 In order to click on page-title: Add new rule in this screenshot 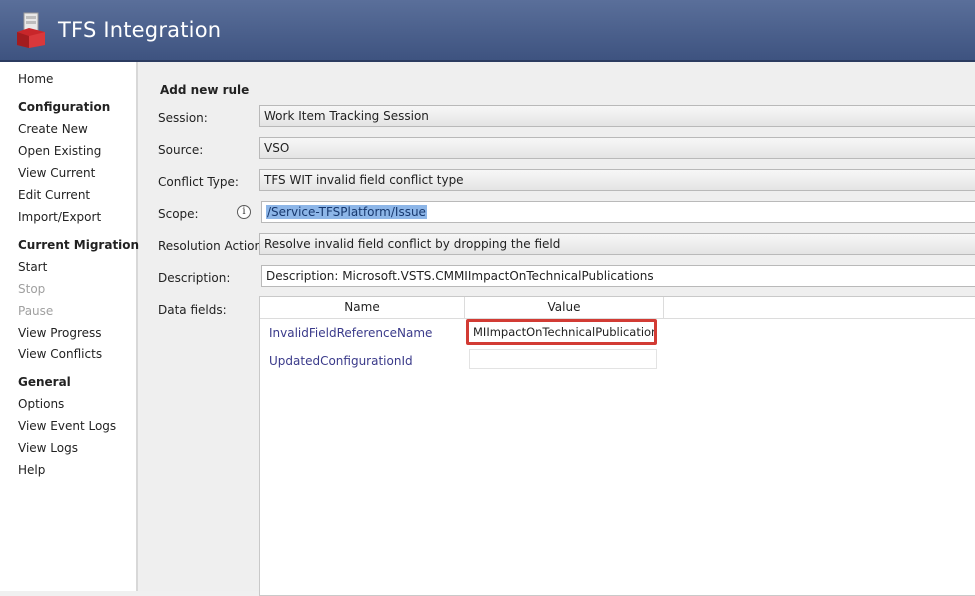, I will do `click(205, 90)`.